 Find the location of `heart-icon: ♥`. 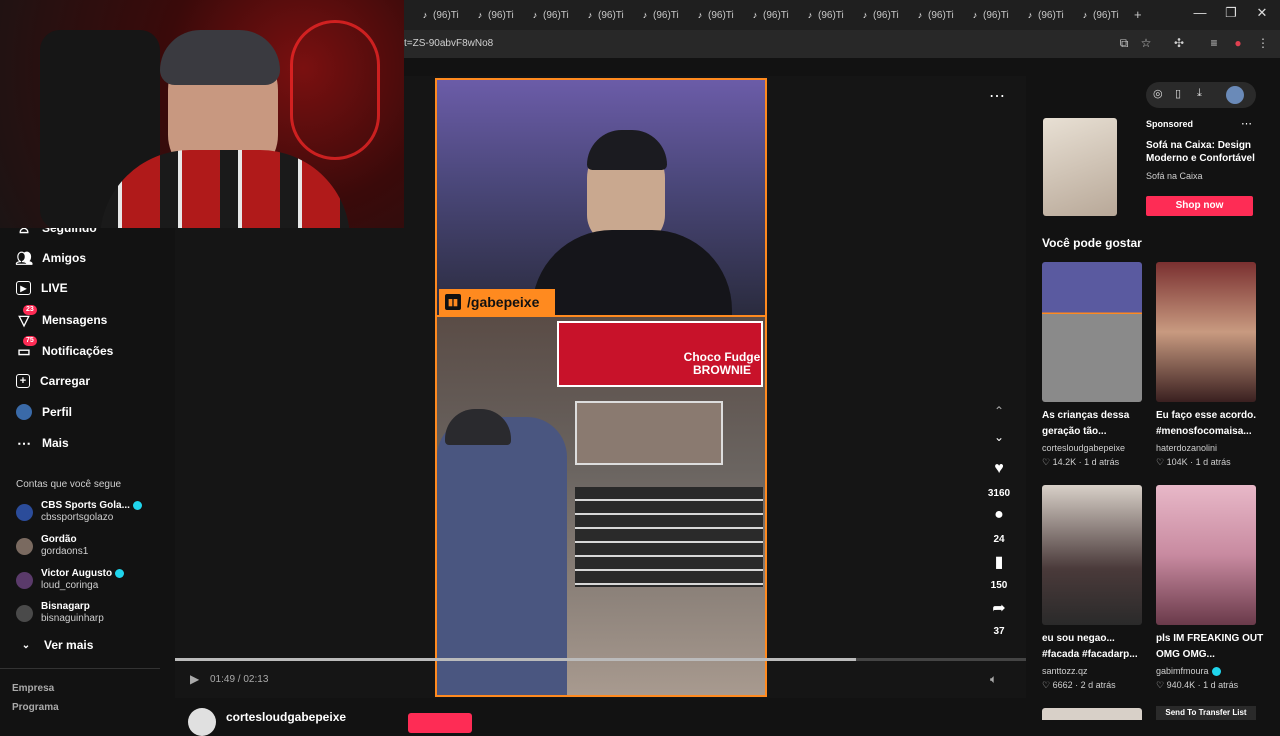

heart-icon: ♥ is located at coordinates (999, 469).